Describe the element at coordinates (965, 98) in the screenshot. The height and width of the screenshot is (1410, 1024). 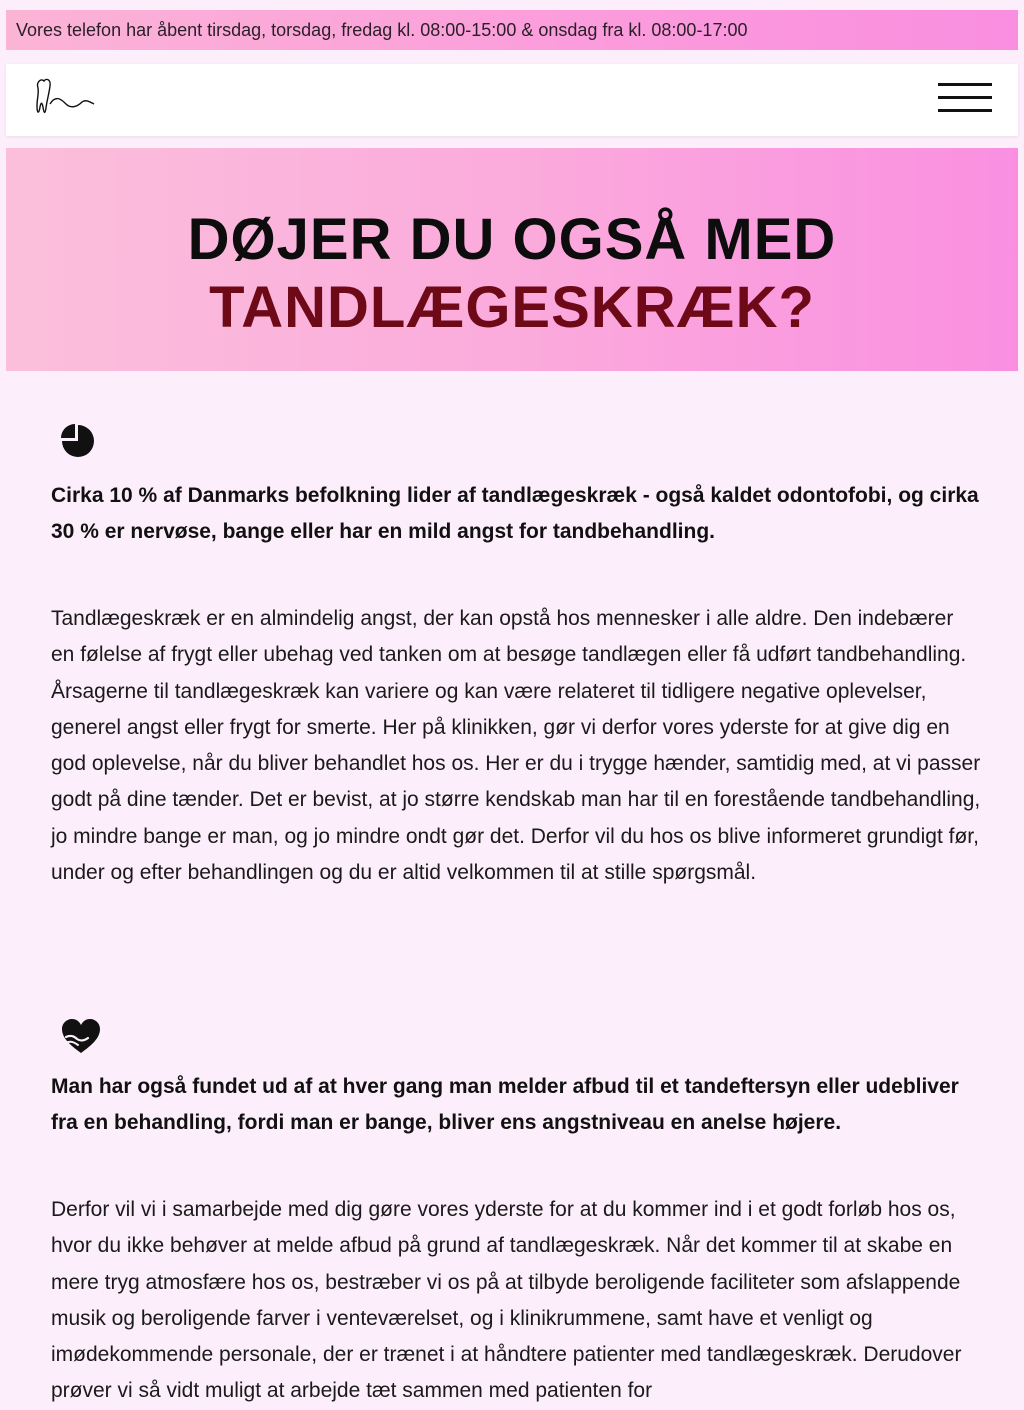
I see `hamburger-menu-icon` at that location.